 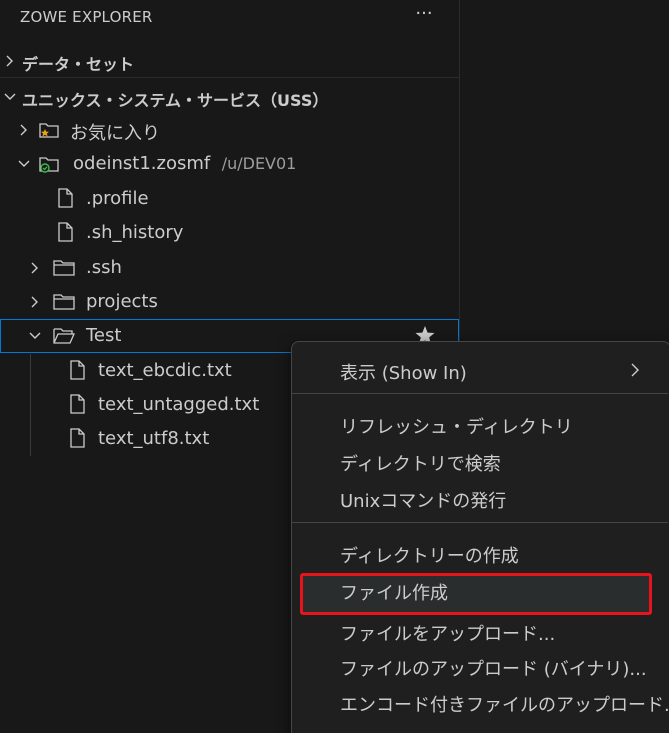 I want to click on menu-item-refresh-directory: リフレッシュ・ディレクトリ, so click(x=480, y=424).